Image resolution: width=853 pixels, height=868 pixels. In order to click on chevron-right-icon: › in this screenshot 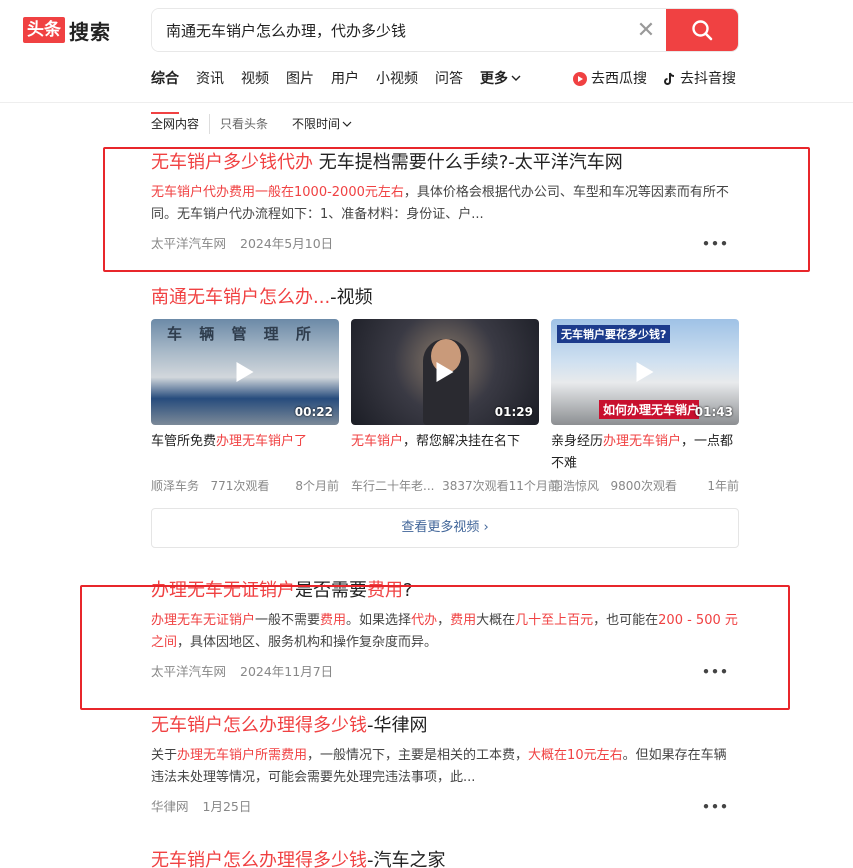, I will do `click(486, 527)`.